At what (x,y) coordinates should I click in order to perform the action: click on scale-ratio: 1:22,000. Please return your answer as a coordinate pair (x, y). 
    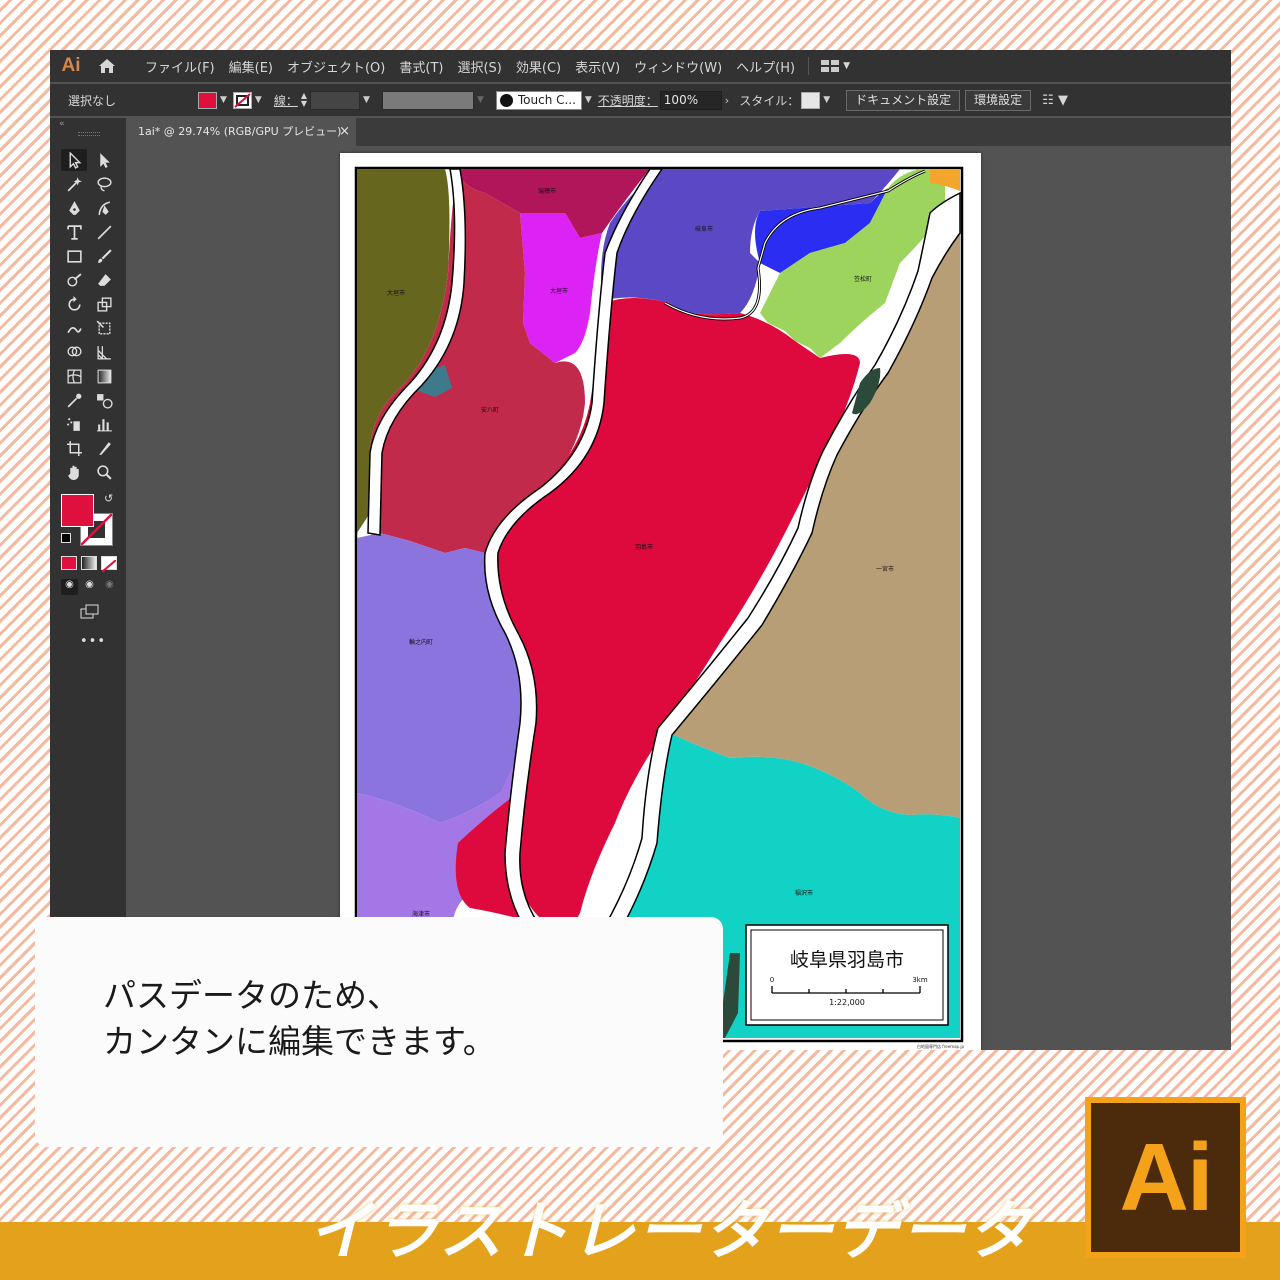
    Looking at the image, I should click on (847, 1002).